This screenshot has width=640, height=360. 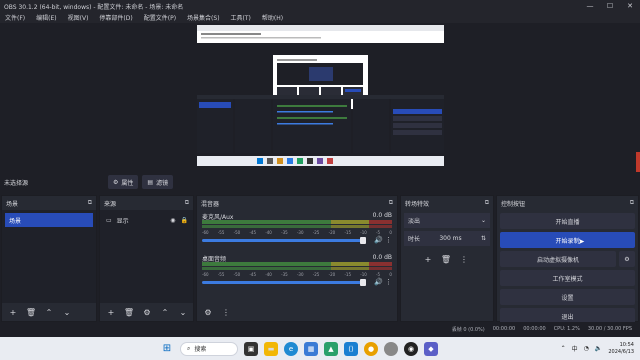 I want to click on studio-mode-button: 工作室模式, so click(x=567, y=278).